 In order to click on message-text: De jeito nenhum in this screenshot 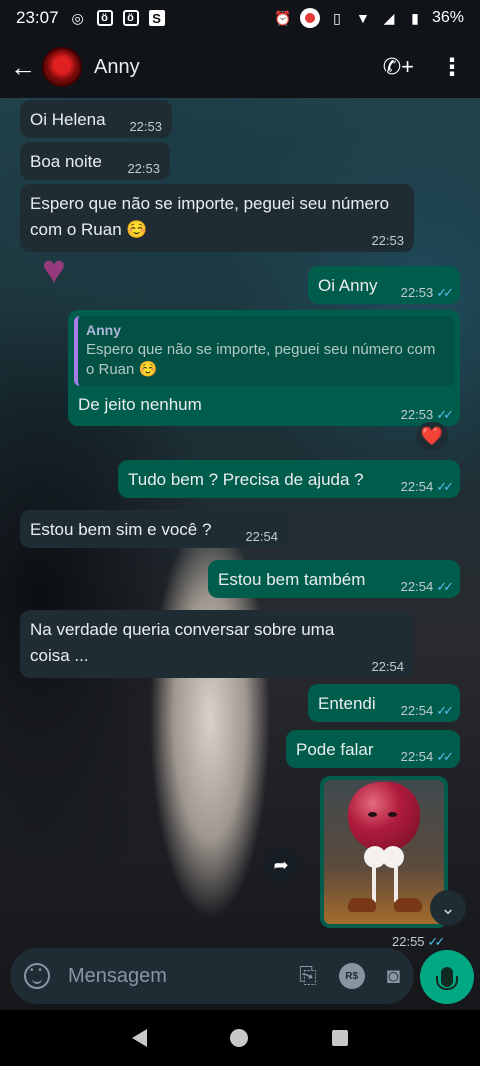, I will do `click(140, 404)`.